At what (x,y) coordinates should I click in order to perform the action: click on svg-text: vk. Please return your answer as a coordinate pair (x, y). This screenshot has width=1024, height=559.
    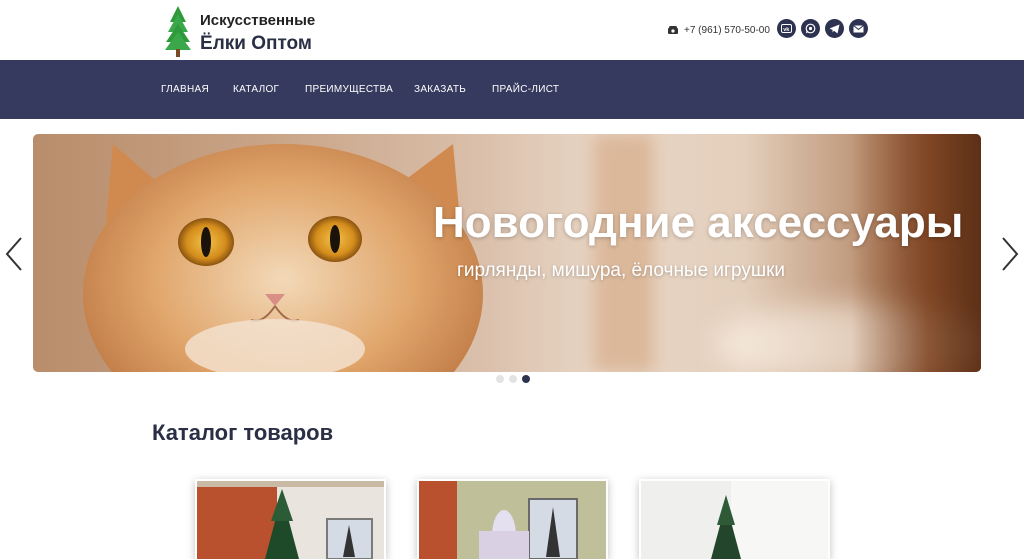
    Looking at the image, I should click on (786, 30).